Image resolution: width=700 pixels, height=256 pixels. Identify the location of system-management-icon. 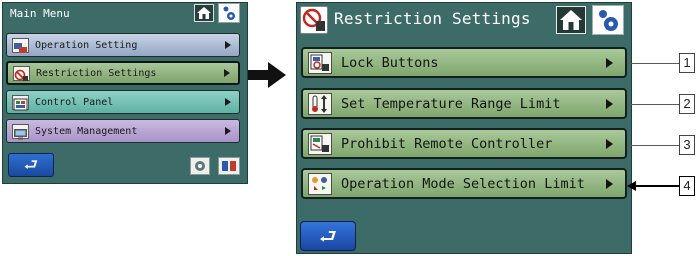
(20, 131).